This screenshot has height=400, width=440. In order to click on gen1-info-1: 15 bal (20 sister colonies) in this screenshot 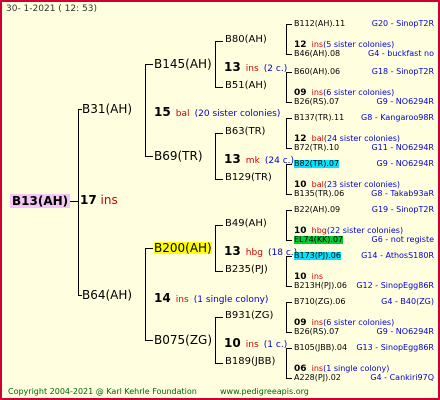, I will do `click(217, 112)`.